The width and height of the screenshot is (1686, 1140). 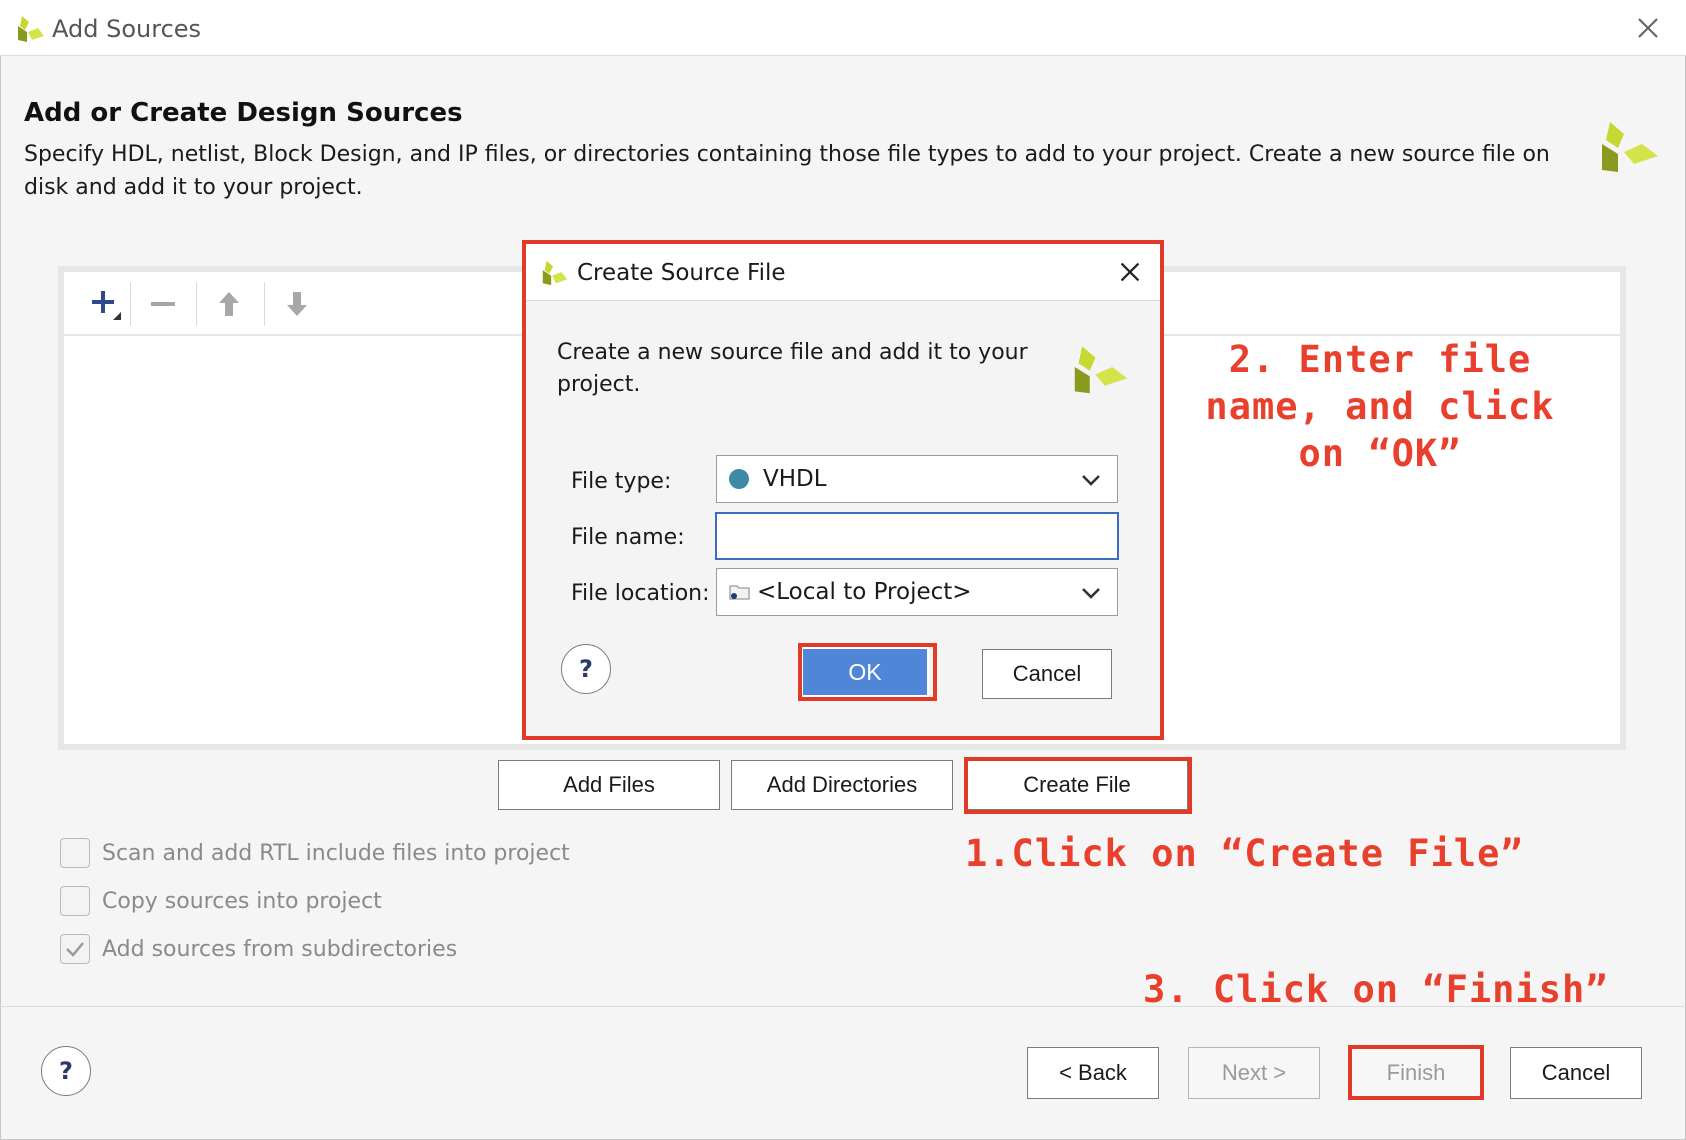 I want to click on add-files-button: Add Files, so click(x=609, y=785).